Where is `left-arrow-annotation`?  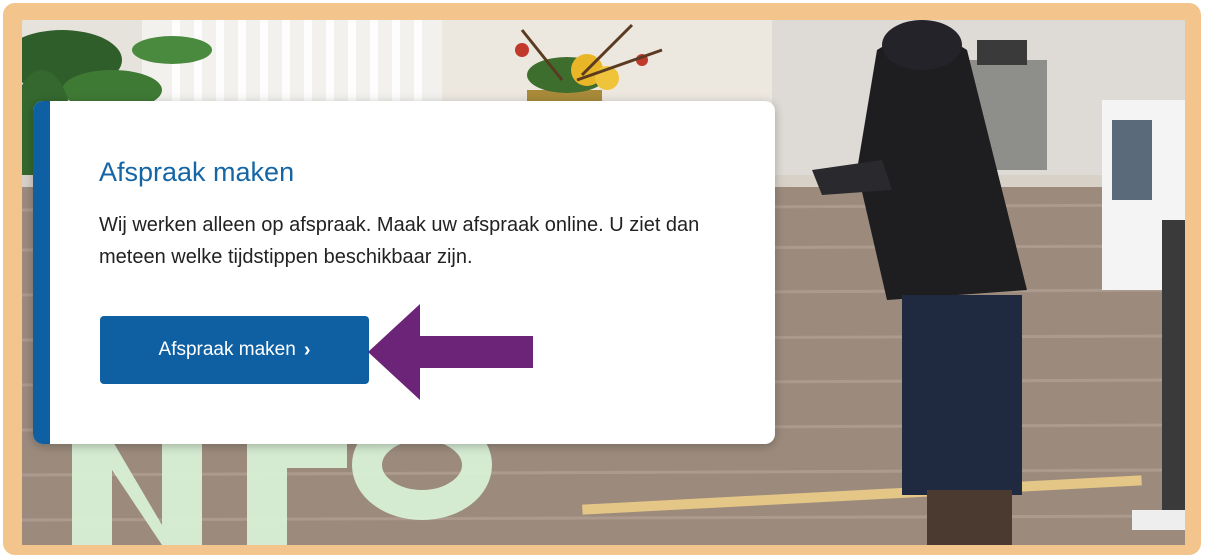 left-arrow-annotation is located at coordinates (450, 352).